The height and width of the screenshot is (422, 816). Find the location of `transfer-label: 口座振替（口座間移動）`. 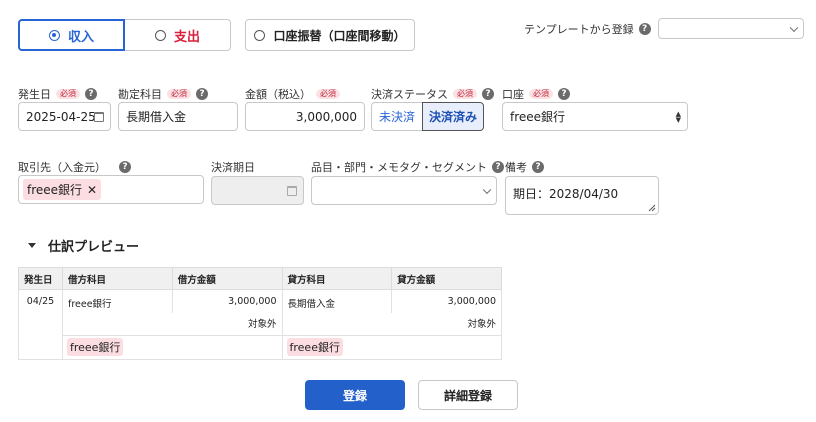

transfer-label: 口座振替（口座間移動） is located at coordinates (339, 35).